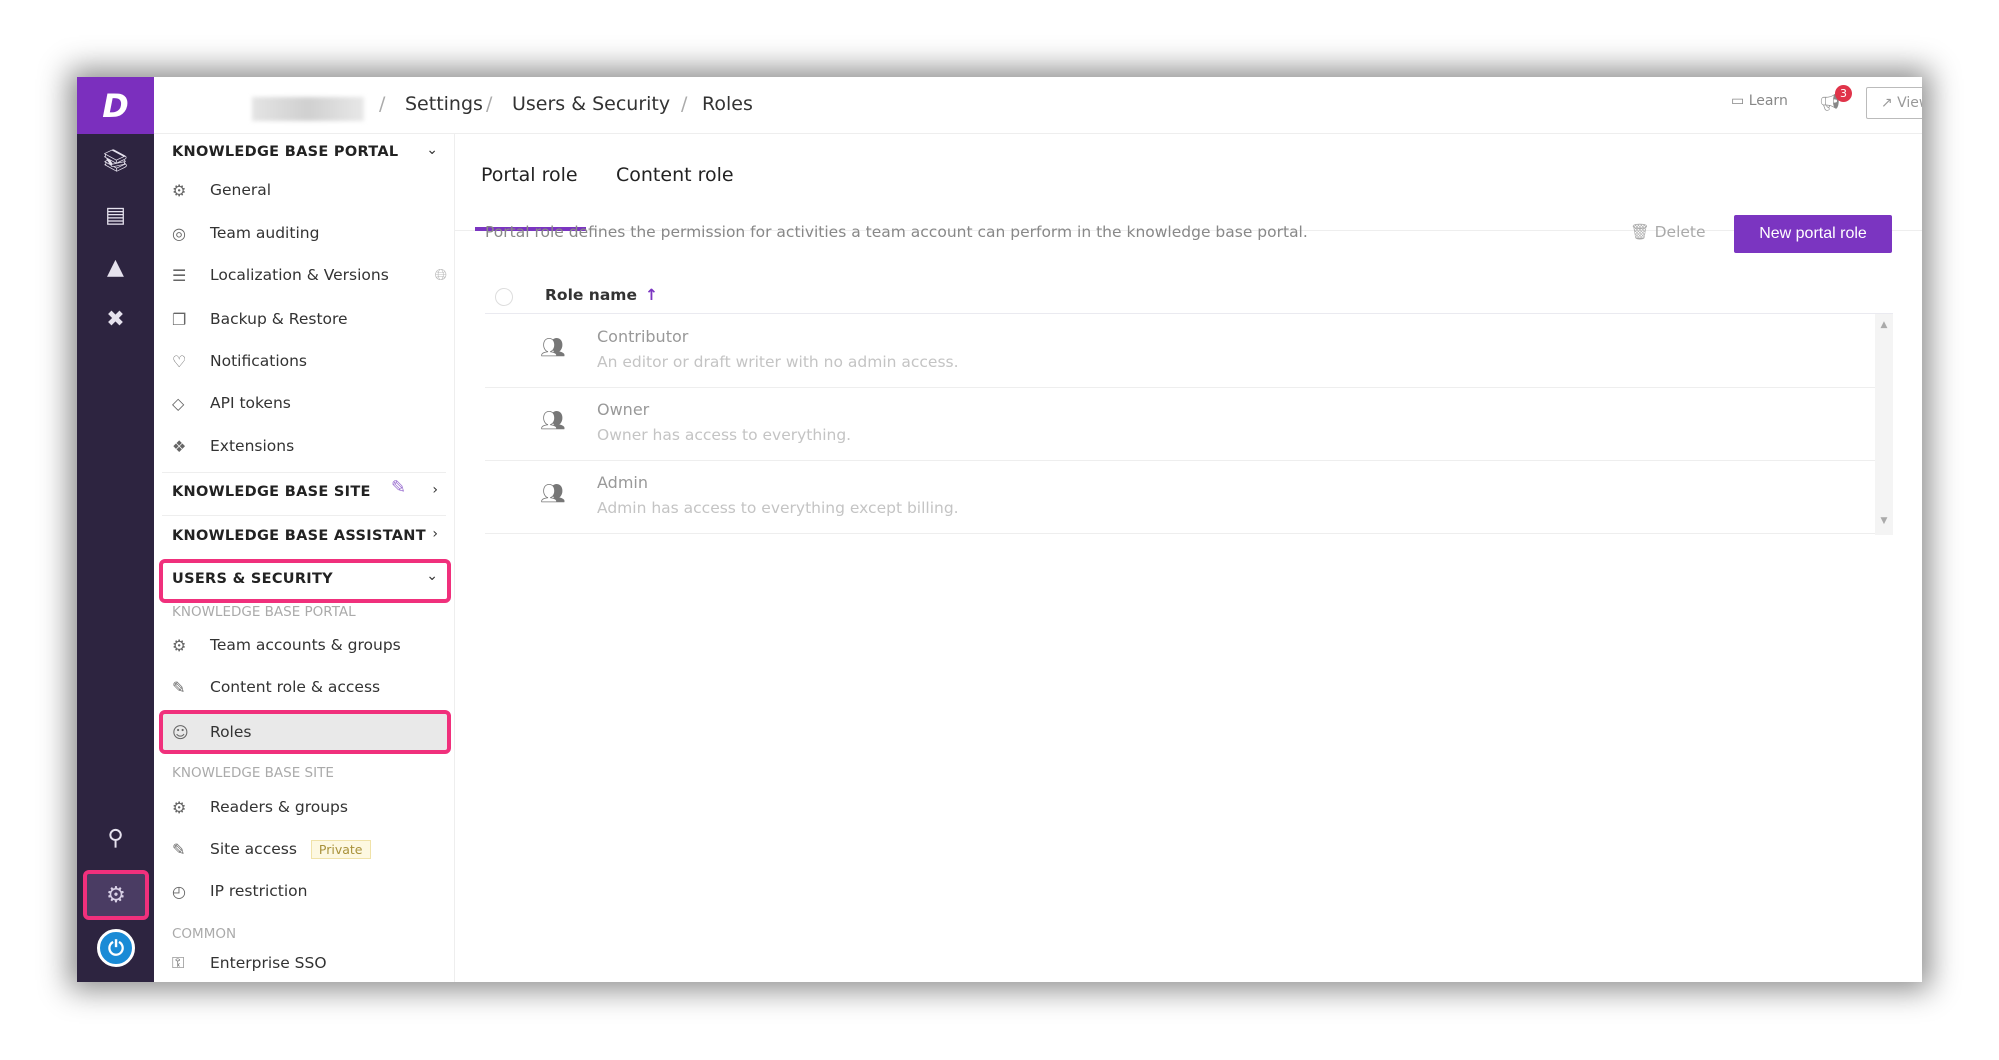  Describe the element at coordinates (675, 175) in the screenshot. I see `tab-content-role: Content role` at that location.